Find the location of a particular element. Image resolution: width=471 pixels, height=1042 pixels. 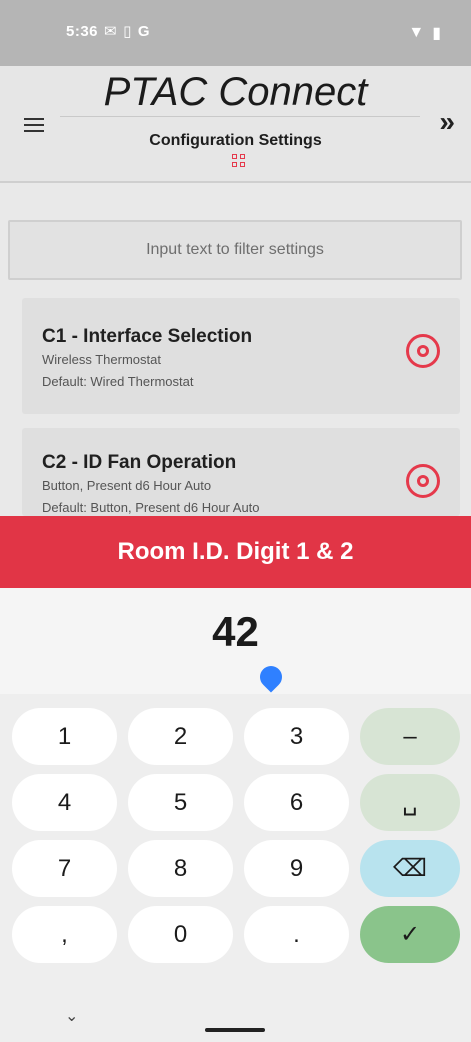

key-9: 9 is located at coordinates (296, 868).